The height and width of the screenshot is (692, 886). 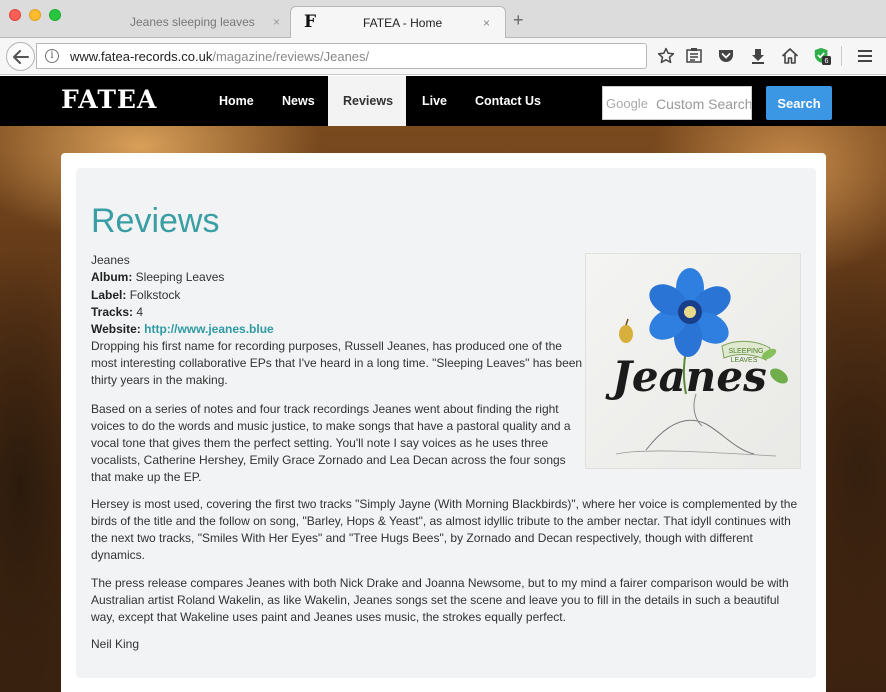 What do you see at coordinates (703, 104) in the screenshot?
I see `custom-search-input` at bounding box center [703, 104].